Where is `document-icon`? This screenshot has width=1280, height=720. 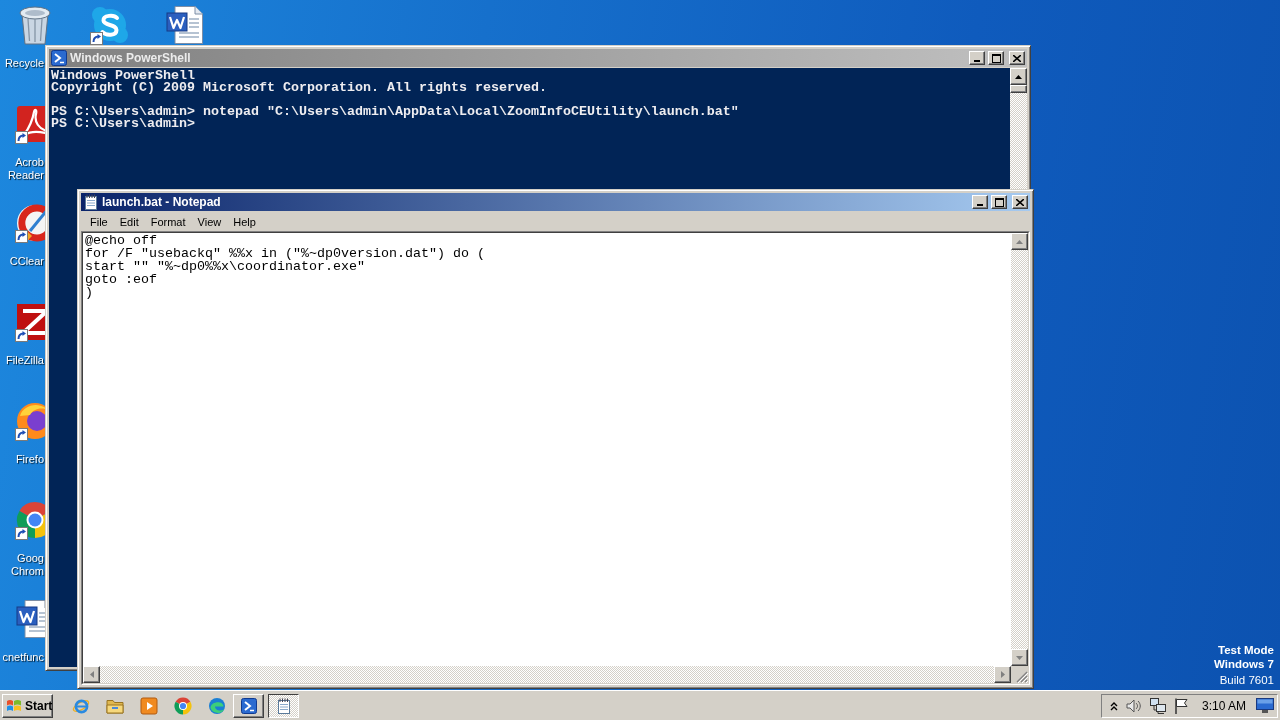 document-icon is located at coordinates (185, 25).